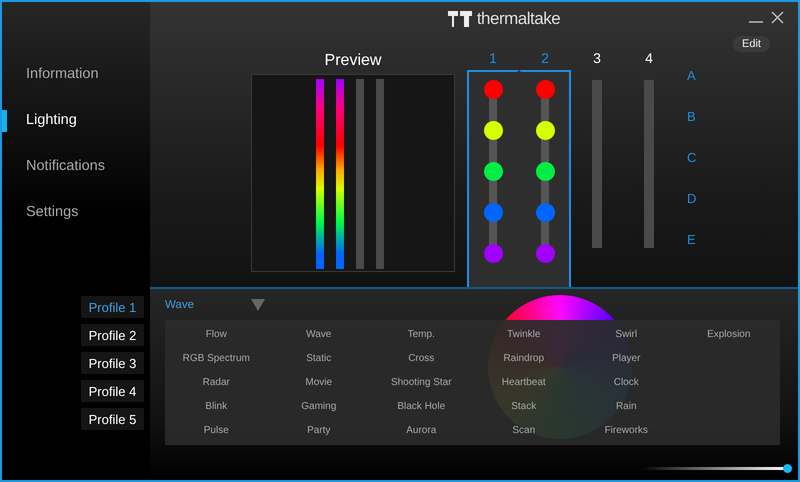  I want to click on channel-label: 4, so click(649, 60).